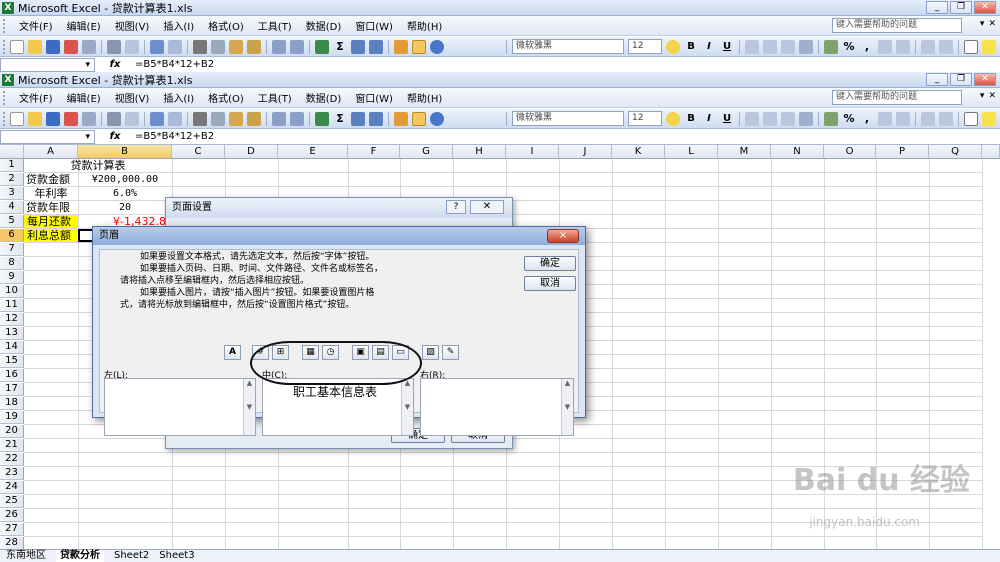 This screenshot has width=1000, height=562. What do you see at coordinates (338, 407) in the screenshot?
I see `center-section-input: 职工基本信息表 ▲ ▼` at bounding box center [338, 407].